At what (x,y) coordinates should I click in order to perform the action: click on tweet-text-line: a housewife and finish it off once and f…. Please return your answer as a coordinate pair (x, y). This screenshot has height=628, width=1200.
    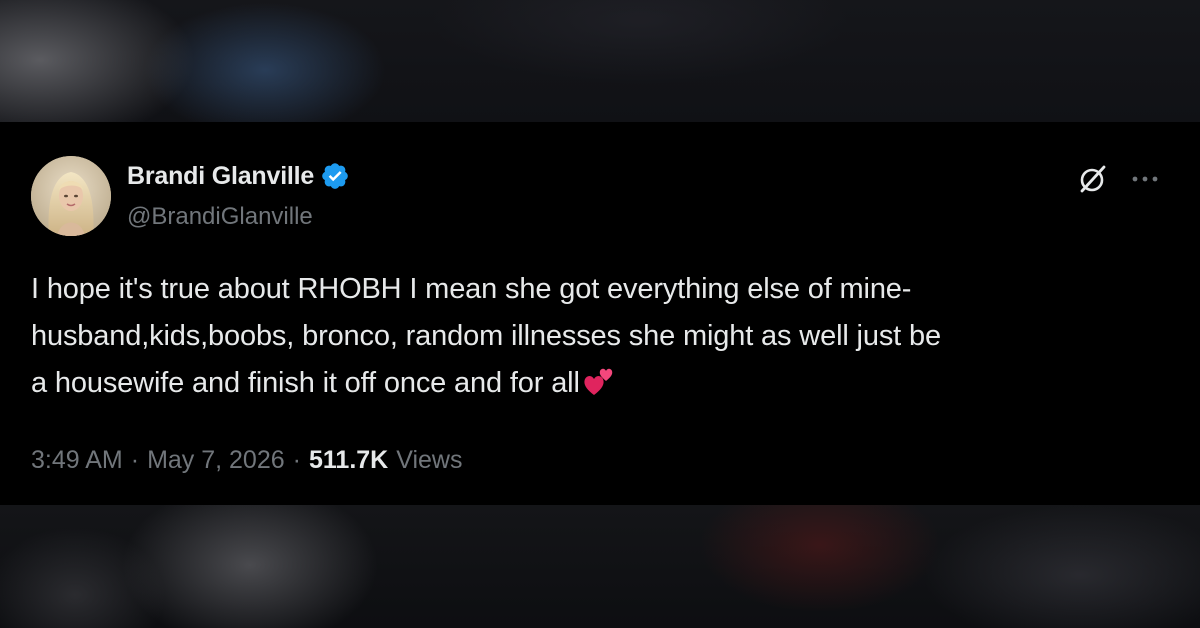
    Looking at the image, I should click on (305, 383).